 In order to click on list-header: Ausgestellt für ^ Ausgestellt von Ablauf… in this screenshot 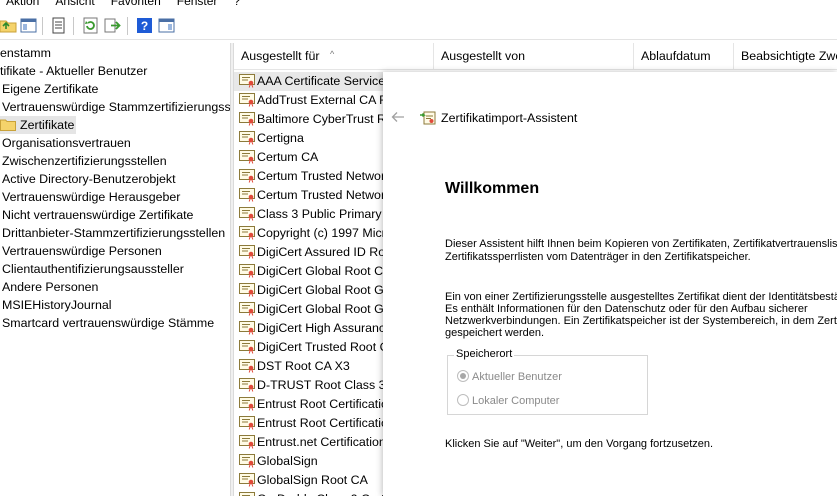, I will do `click(535, 56)`.